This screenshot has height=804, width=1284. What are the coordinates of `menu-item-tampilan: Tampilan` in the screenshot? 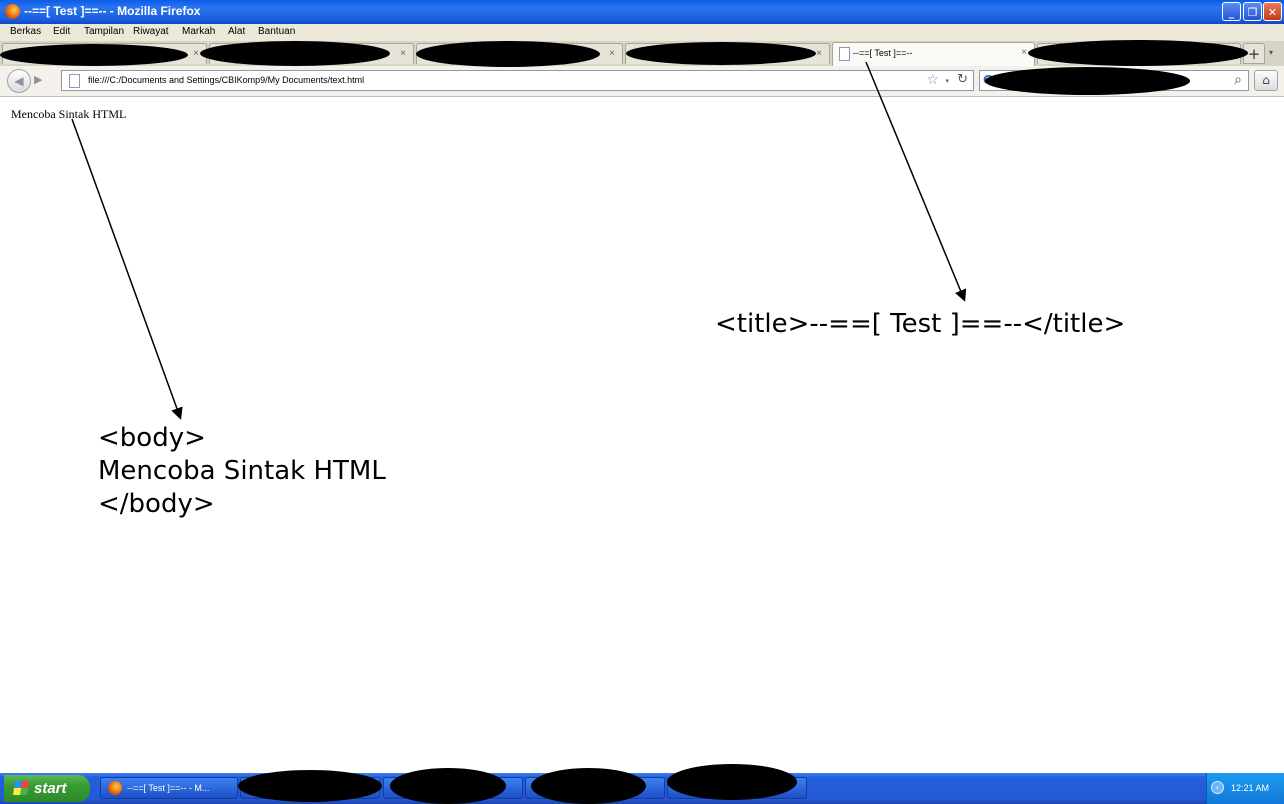 It's located at (104, 31).